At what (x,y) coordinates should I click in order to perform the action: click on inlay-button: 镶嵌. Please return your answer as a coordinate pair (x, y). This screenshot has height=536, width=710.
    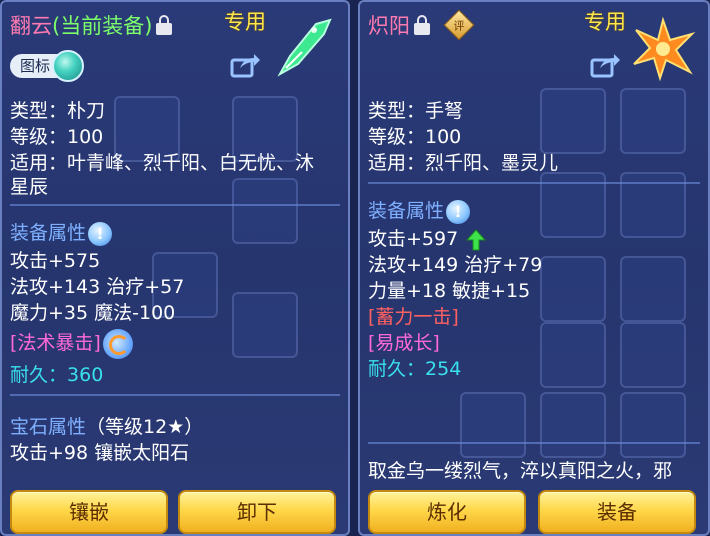
    Looking at the image, I should click on (89, 512).